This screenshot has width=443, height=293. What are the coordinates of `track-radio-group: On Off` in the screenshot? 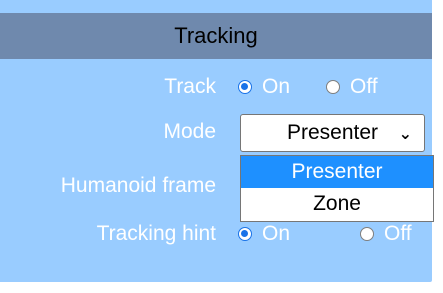 It's located at (308, 87).